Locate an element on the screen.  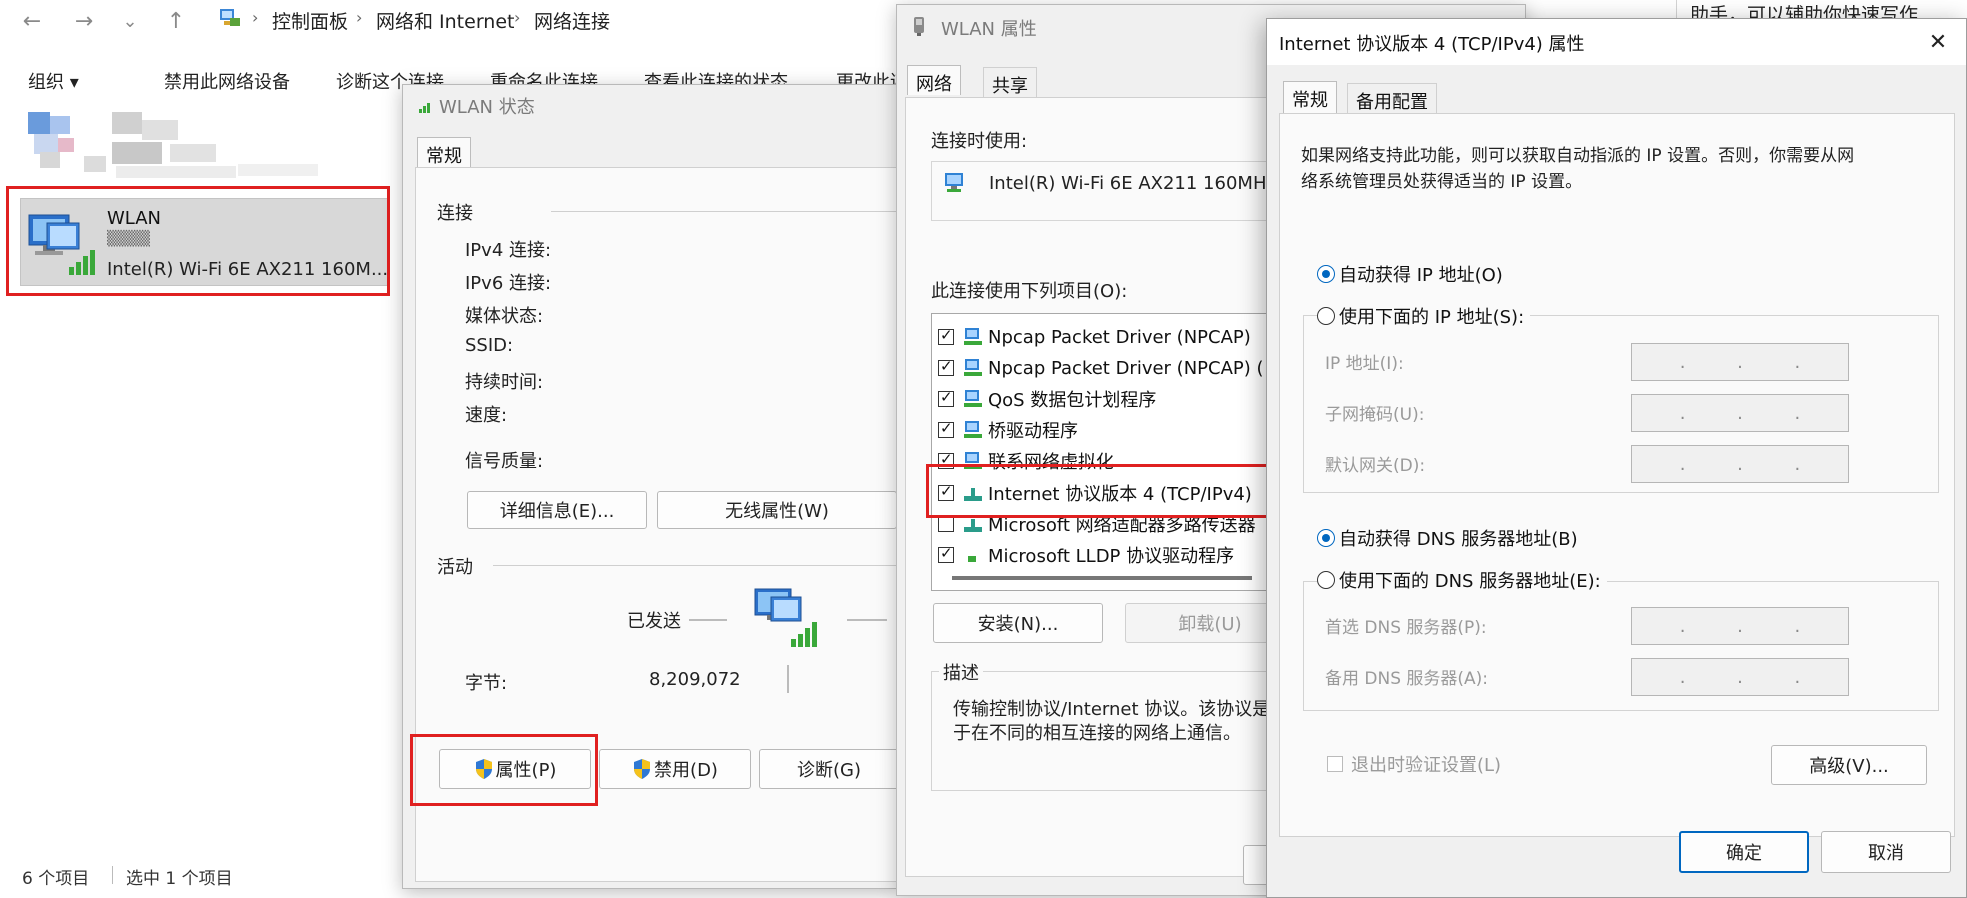
disable-button: 禁用(D) is located at coordinates (675, 769).